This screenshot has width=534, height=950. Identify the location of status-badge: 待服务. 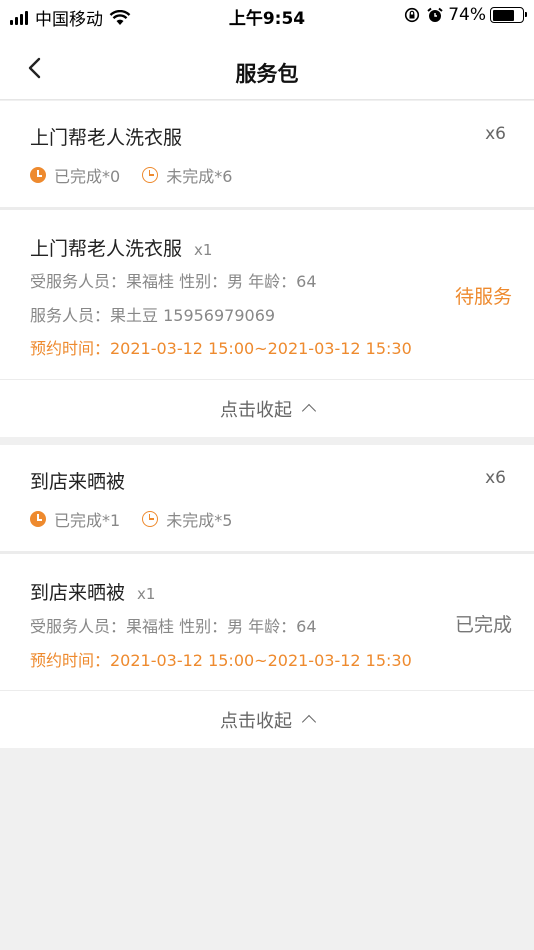
(483, 297).